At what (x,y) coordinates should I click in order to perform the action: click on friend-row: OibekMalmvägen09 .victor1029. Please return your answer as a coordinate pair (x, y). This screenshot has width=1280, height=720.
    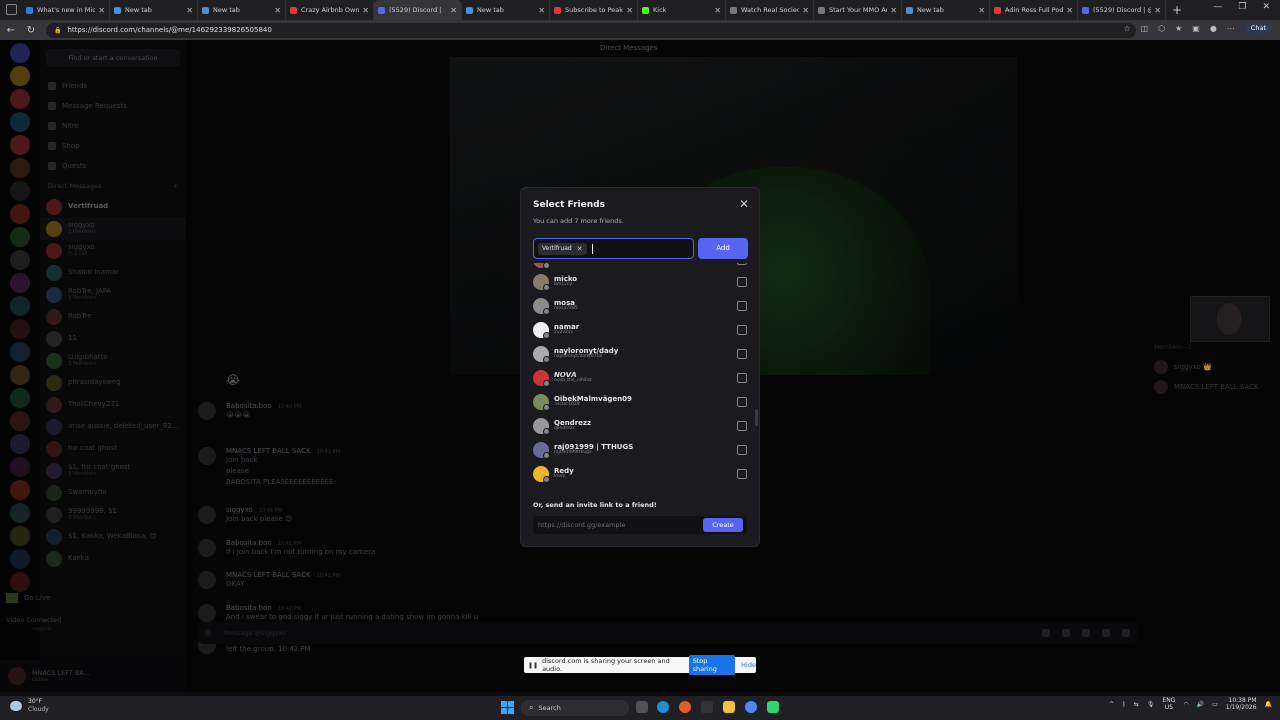
    Looking at the image, I should click on (640, 402).